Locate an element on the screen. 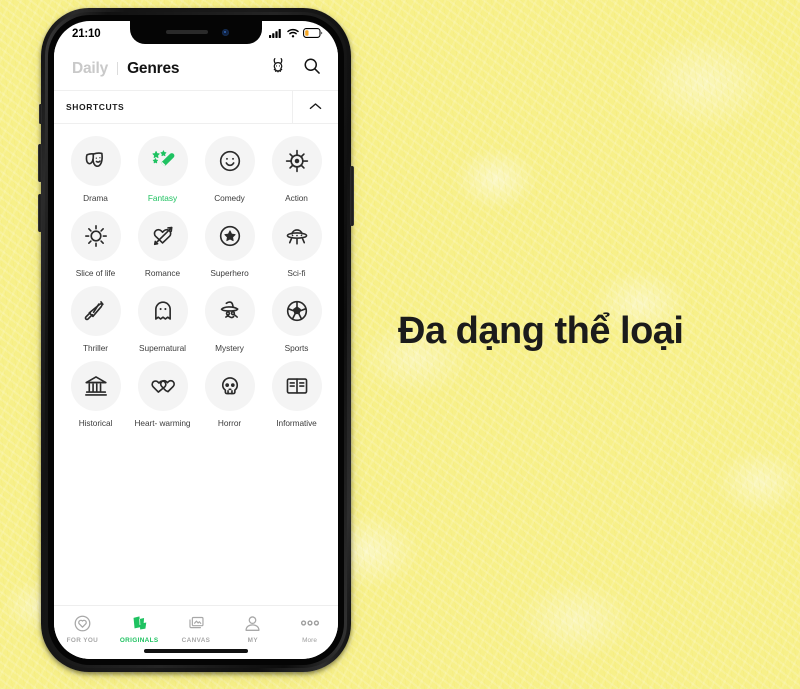 The image size is (800, 689). ufo-icon is located at coordinates (296, 236).